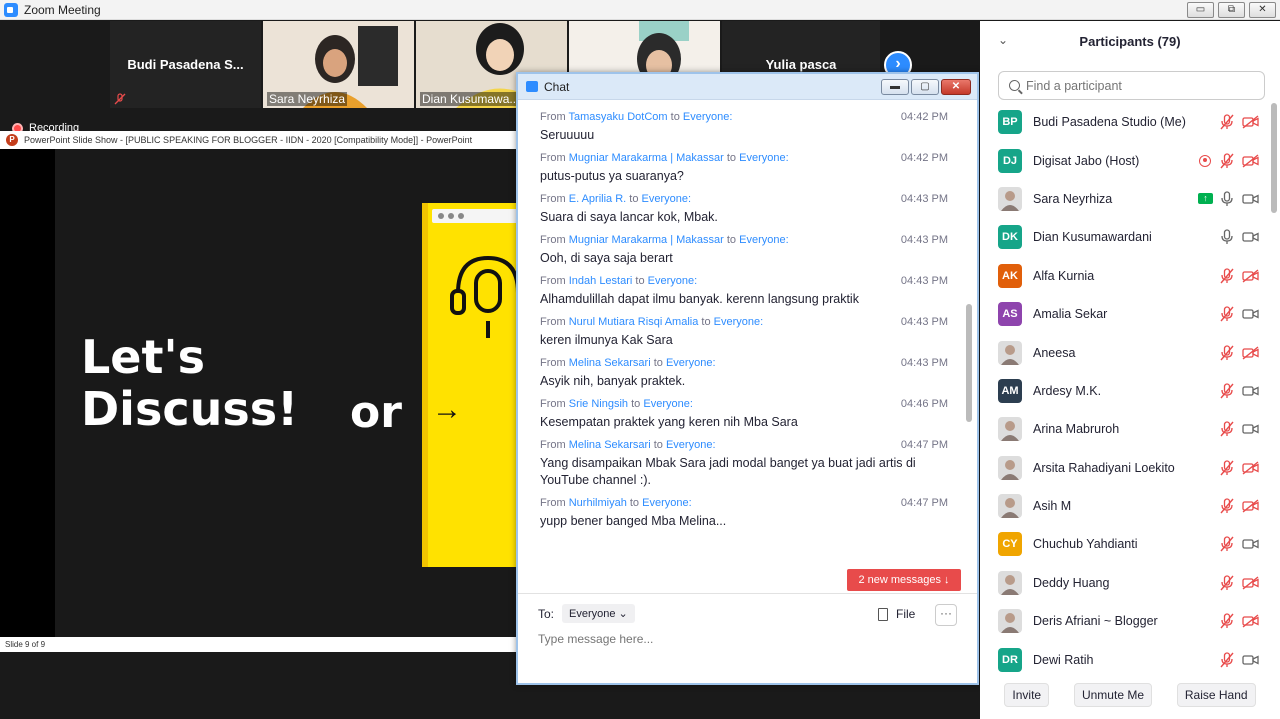 The width and height of the screenshot is (1280, 719). What do you see at coordinates (307, 99) in the screenshot?
I see `participant-video-name: Sara Neyrhiza` at bounding box center [307, 99].